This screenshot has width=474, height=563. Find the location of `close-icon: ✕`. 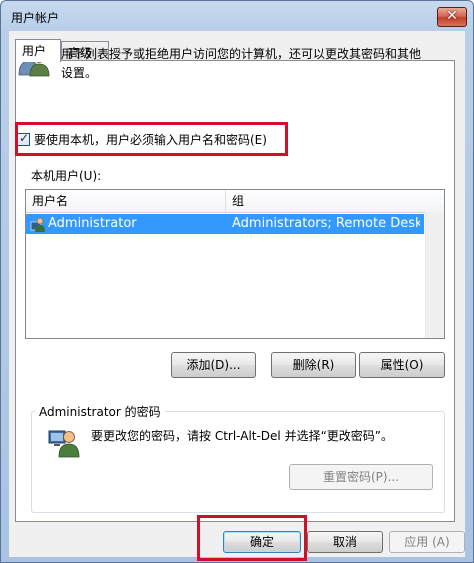

close-icon: ✕ is located at coordinates (452, 16).